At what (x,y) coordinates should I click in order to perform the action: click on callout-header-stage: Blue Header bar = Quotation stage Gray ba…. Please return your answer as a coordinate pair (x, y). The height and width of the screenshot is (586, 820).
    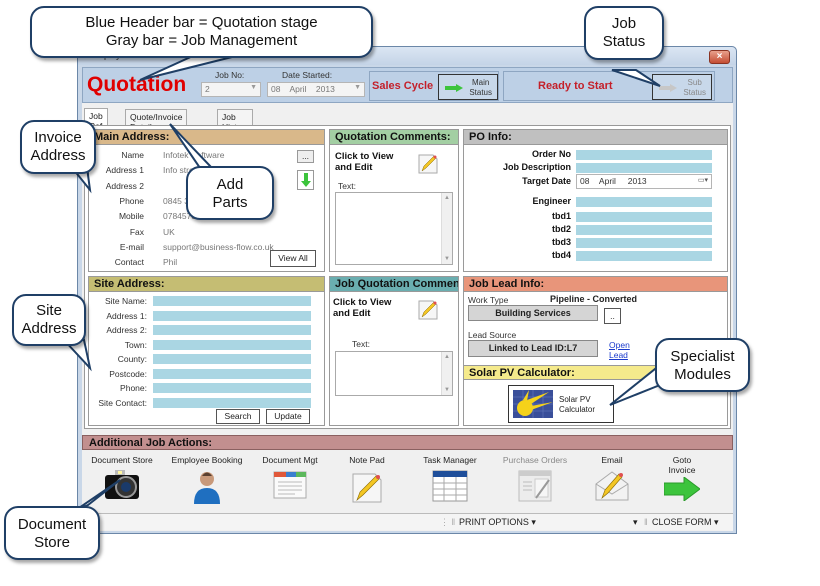
    Looking at the image, I should click on (201, 32).